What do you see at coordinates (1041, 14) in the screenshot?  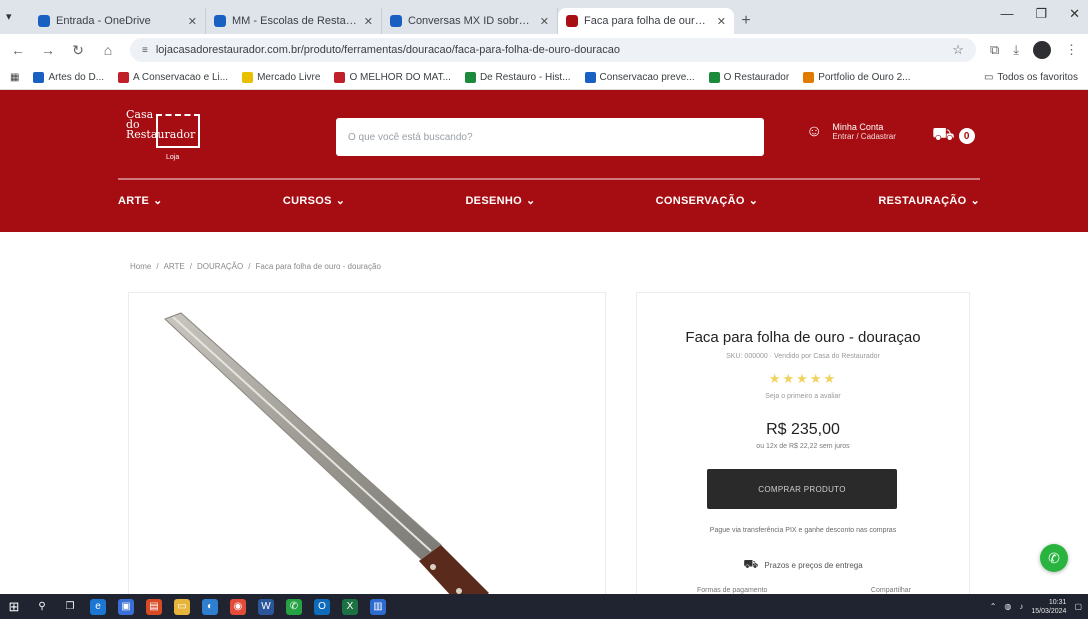 I see `maximize-icon: ❐` at bounding box center [1041, 14].